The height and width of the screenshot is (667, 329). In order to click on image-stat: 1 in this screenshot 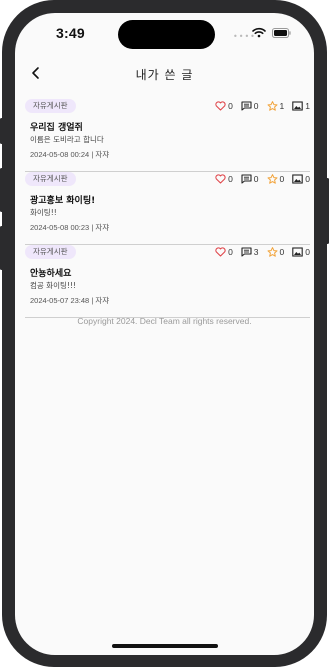, I will do `click(301, 106)`.